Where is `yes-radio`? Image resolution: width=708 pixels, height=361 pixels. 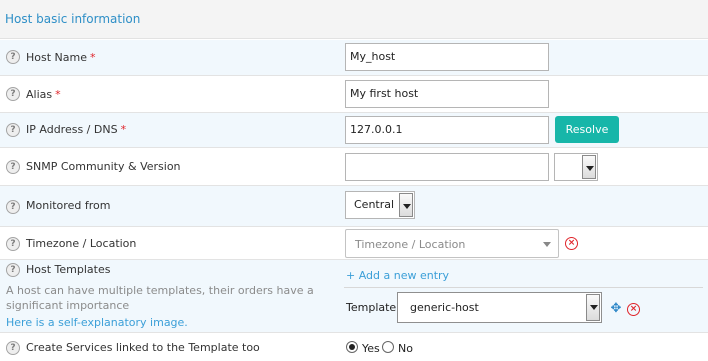
yes-radio is located at coordinates (352, 347).